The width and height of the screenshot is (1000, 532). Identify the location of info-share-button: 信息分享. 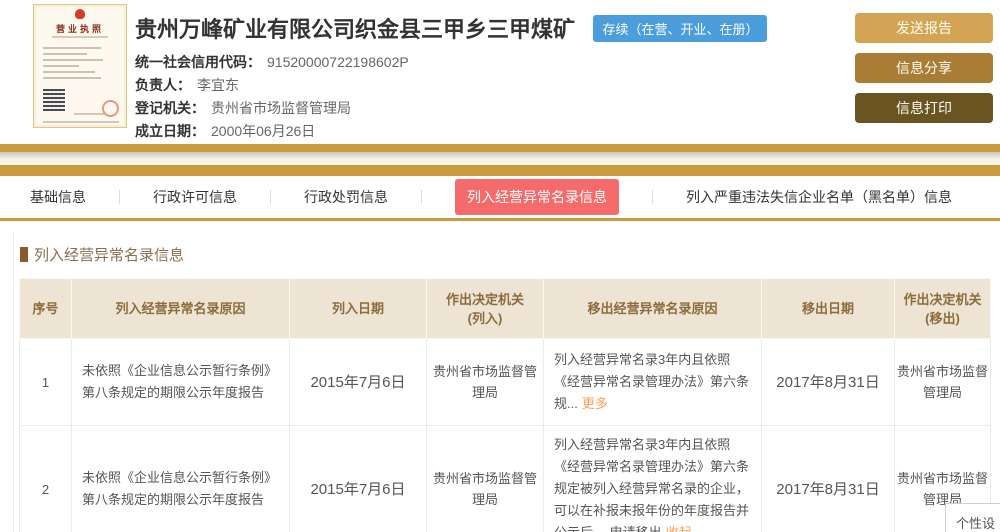
(924, 68).